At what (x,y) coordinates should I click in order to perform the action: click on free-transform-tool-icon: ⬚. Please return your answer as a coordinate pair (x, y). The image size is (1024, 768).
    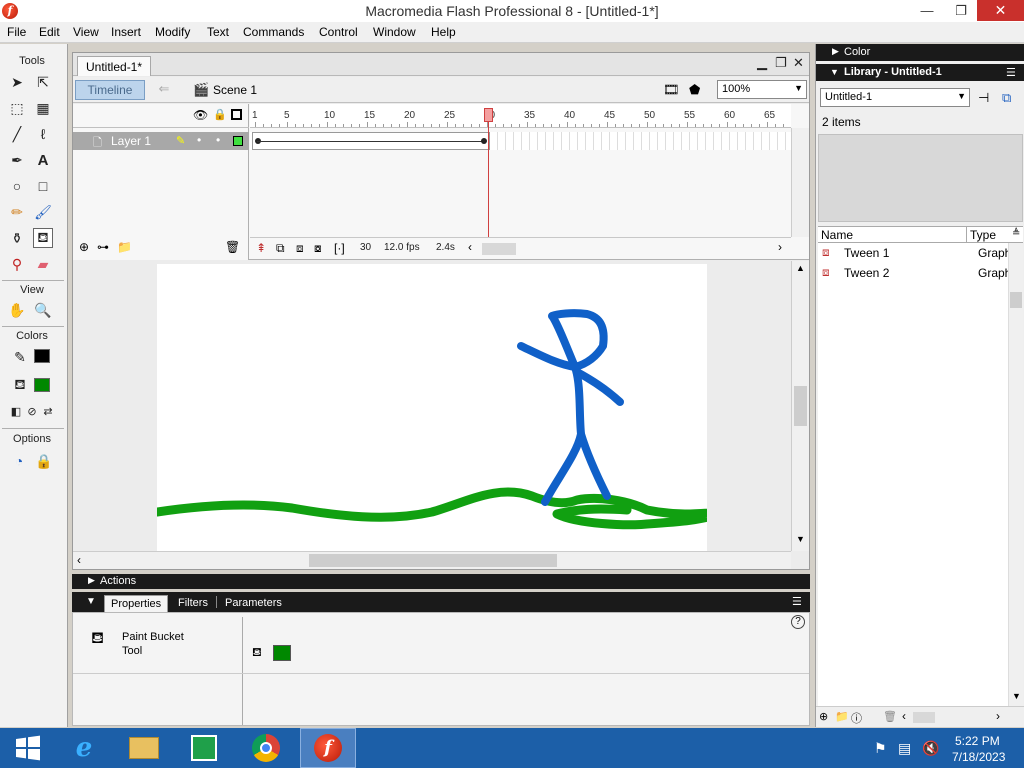
    Looking at the image, I should click on (17, 108).